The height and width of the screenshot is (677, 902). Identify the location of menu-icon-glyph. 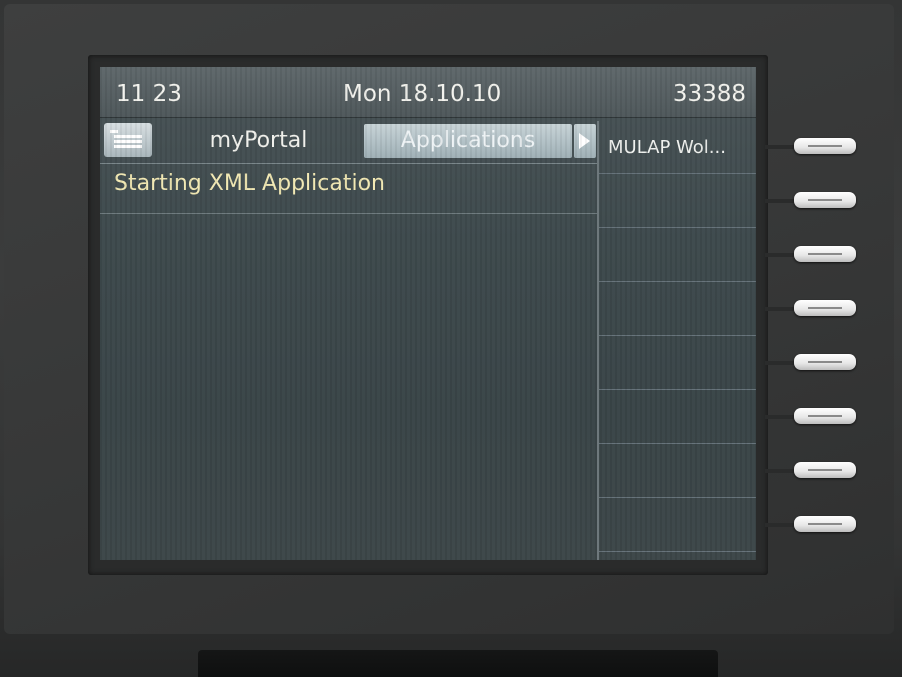
(126, 139).